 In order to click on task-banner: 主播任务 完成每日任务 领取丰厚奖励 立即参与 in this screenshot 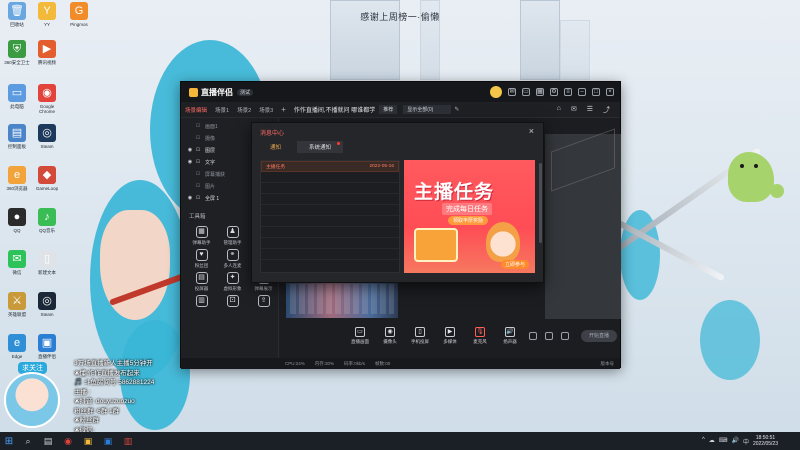, I will do `click(469, 216)`.